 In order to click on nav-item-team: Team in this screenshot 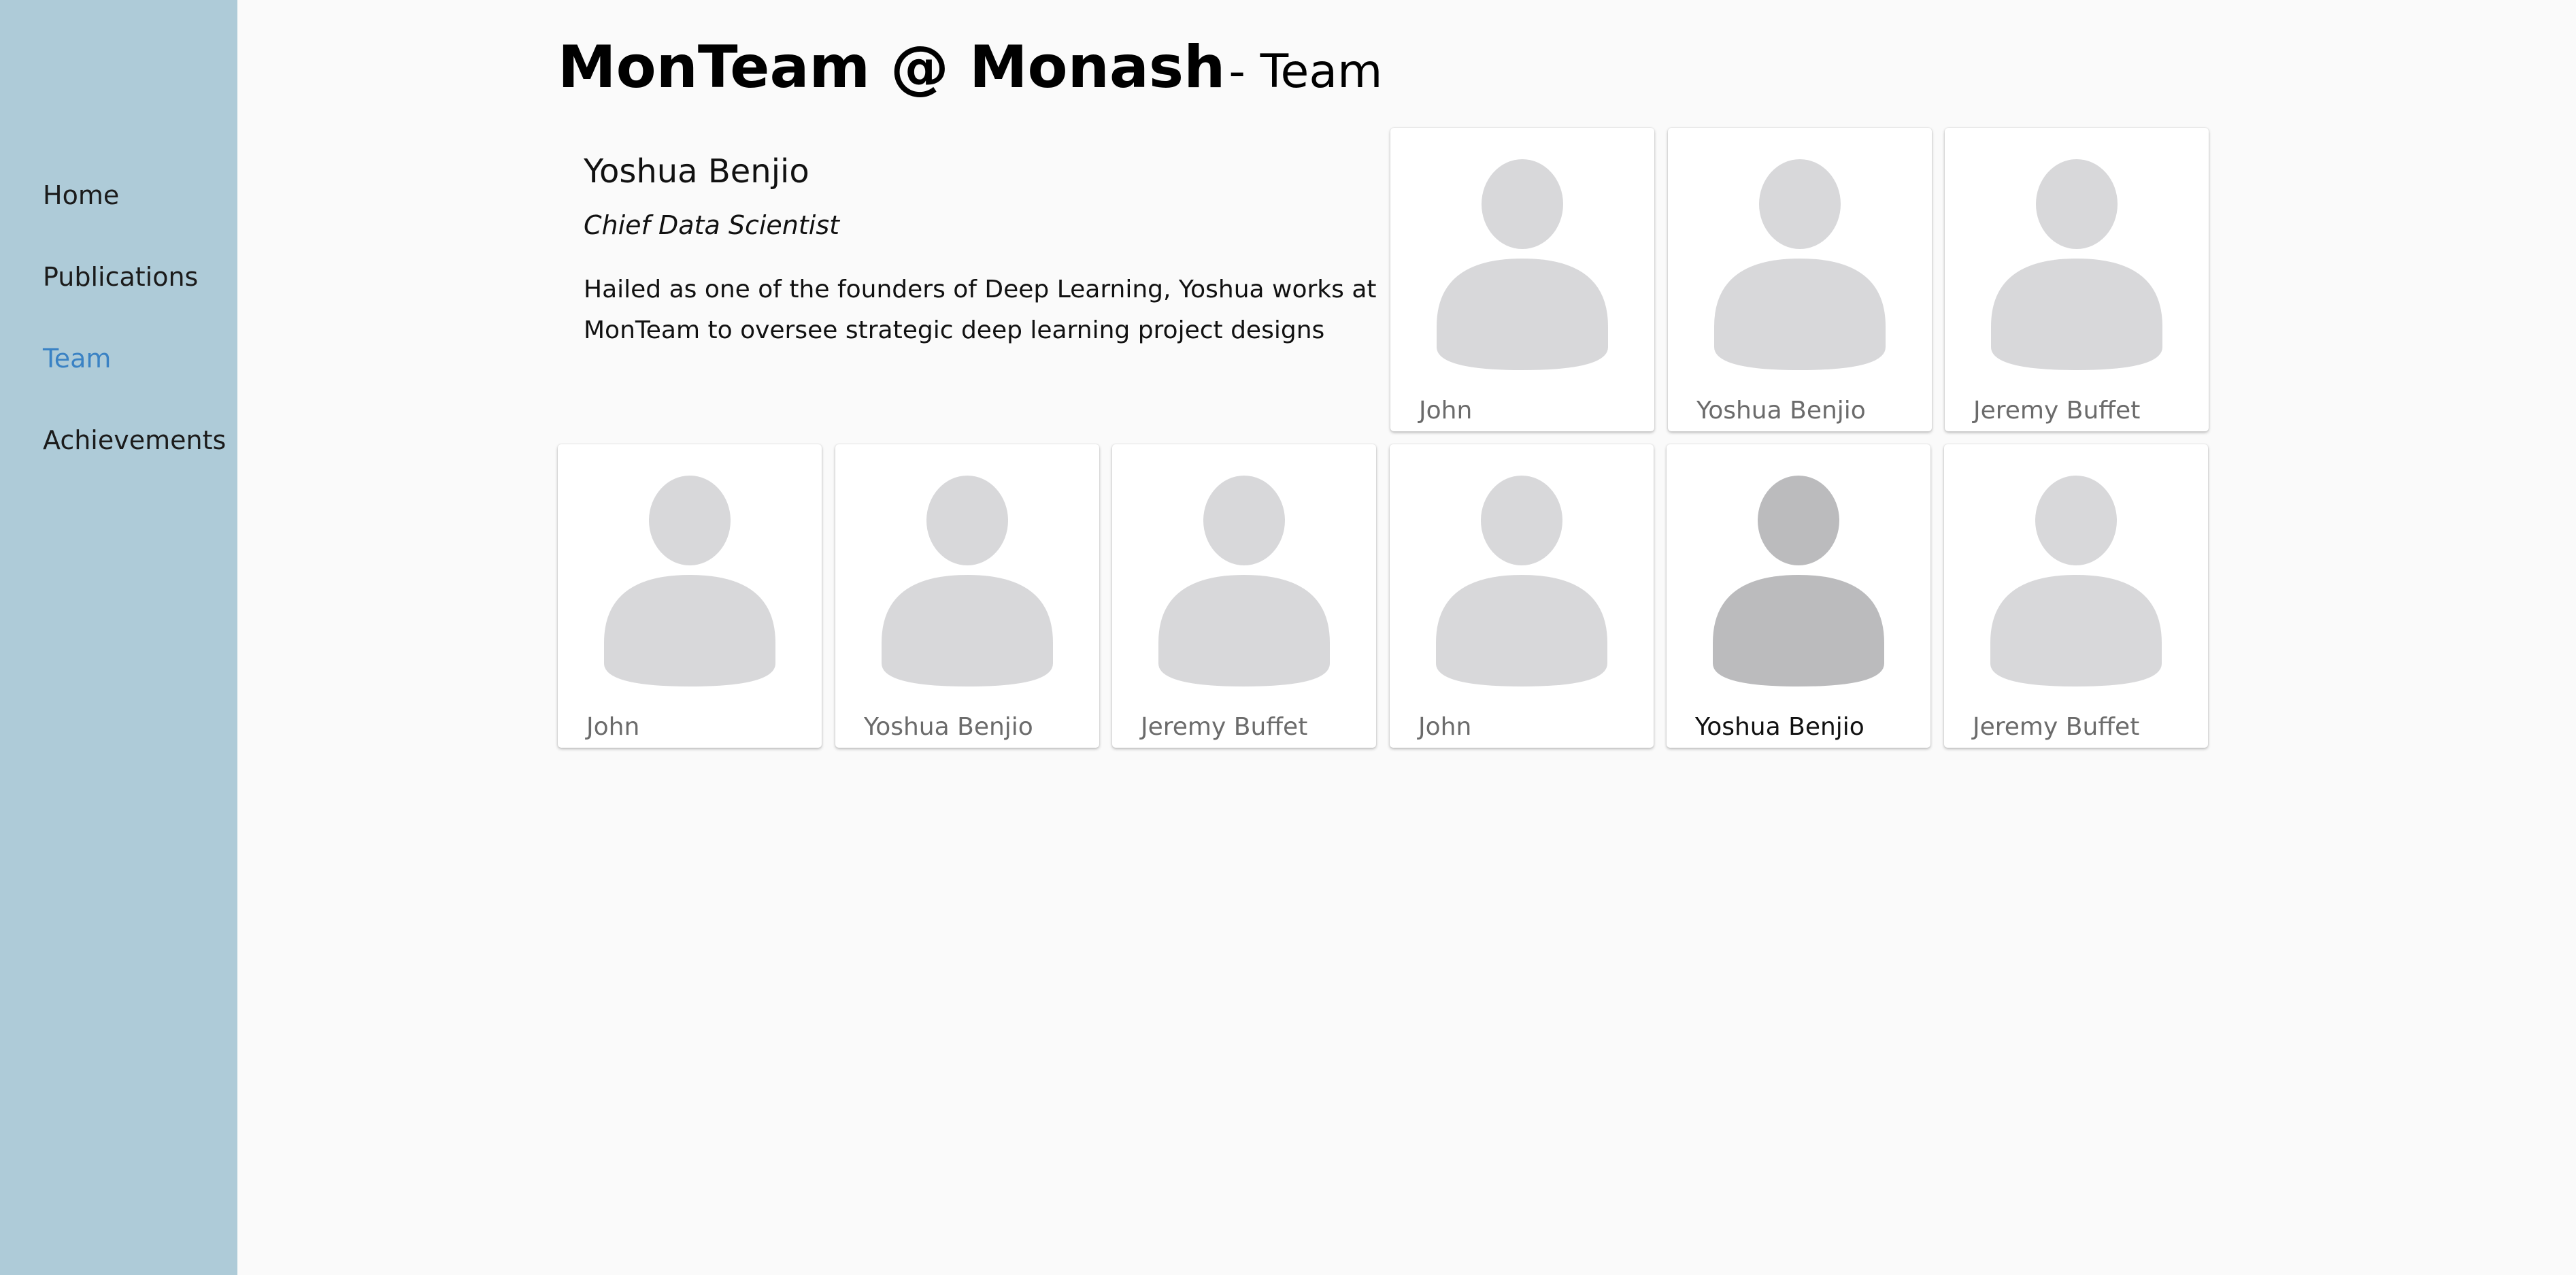, I will do `click(77, 358)`.